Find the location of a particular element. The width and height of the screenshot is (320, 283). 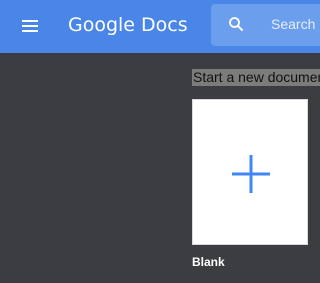

plus-icon is located at coordinates (251, 174).